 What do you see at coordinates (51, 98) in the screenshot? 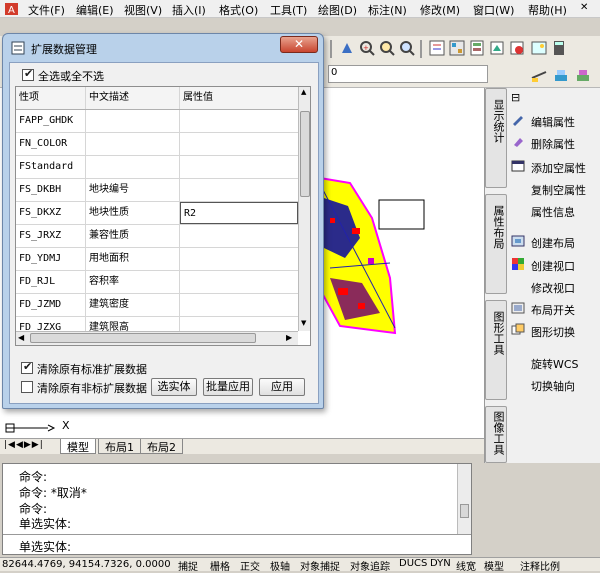
I see `column-header-key: 性项` at bounding box center [51, 98].